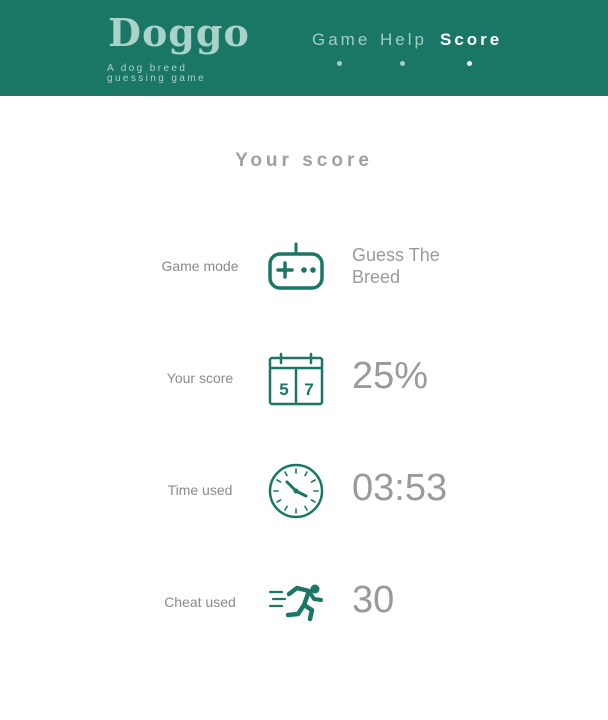 This screenshot has height=720, width=608. Describe the element at coordinates (402, 63) in the screenshot. I see `nav-dot-help` at that location.